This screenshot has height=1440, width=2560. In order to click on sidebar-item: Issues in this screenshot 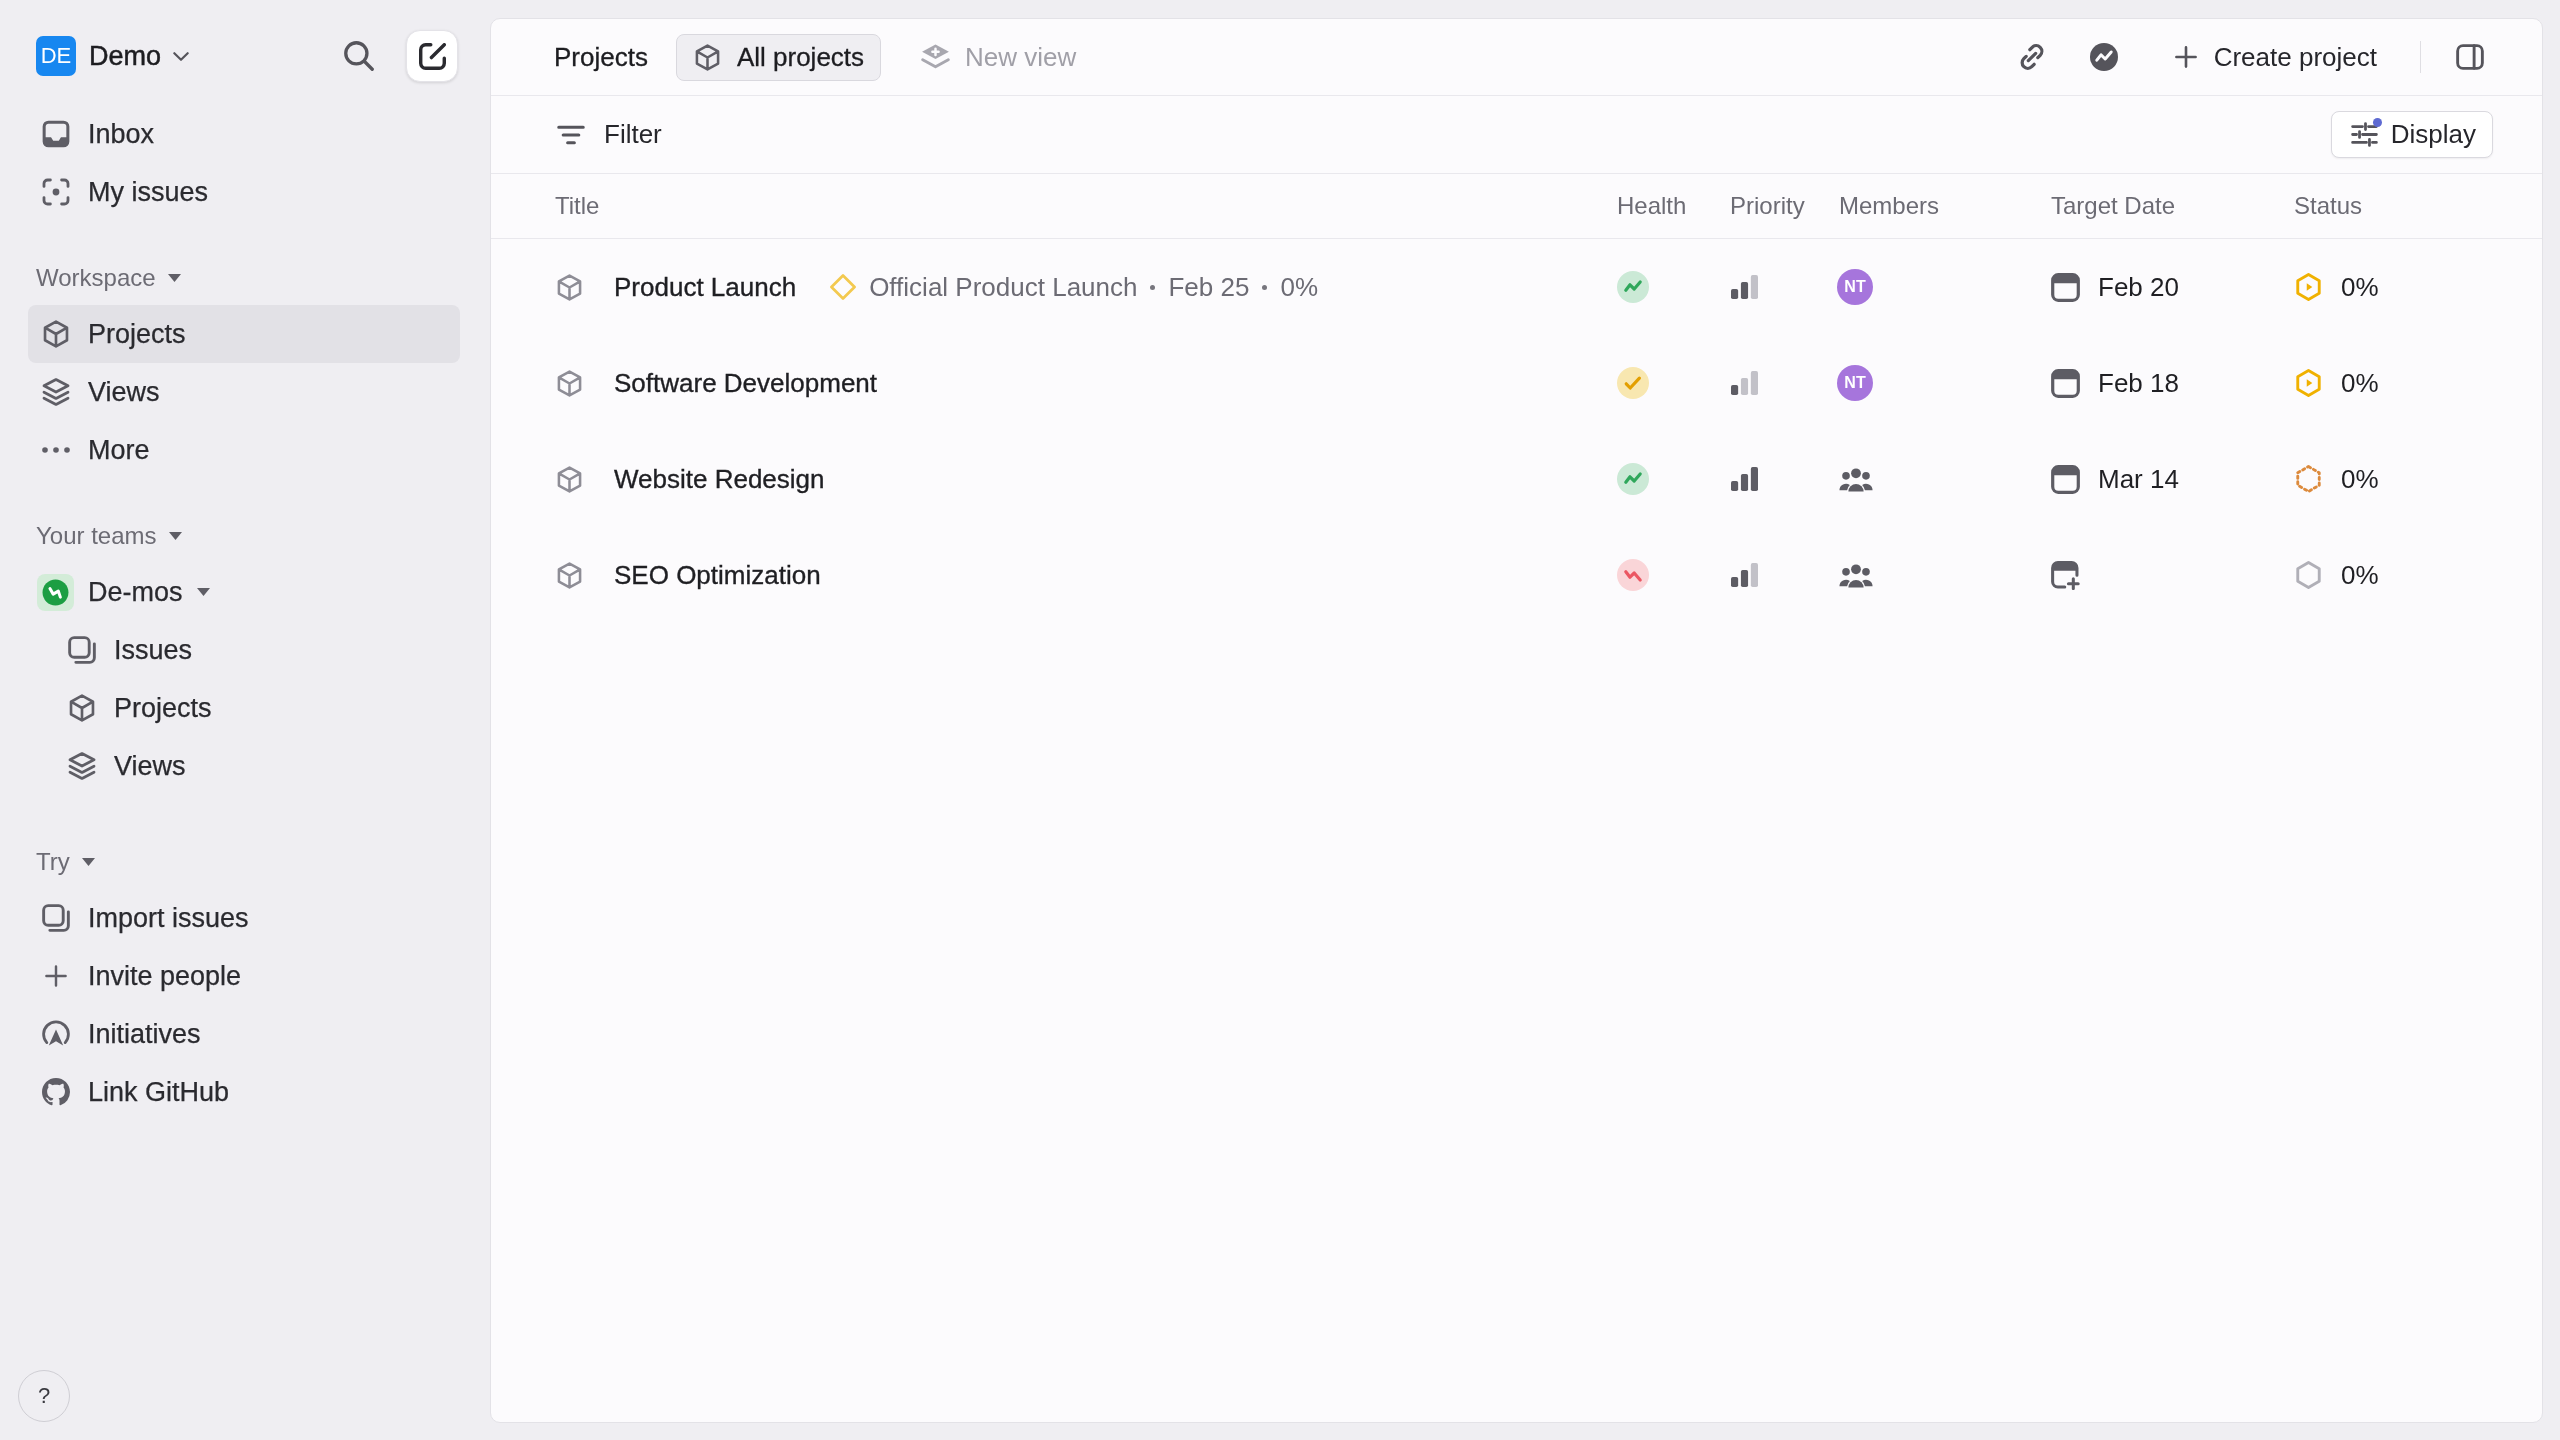, I will do `click(244, 650)`.